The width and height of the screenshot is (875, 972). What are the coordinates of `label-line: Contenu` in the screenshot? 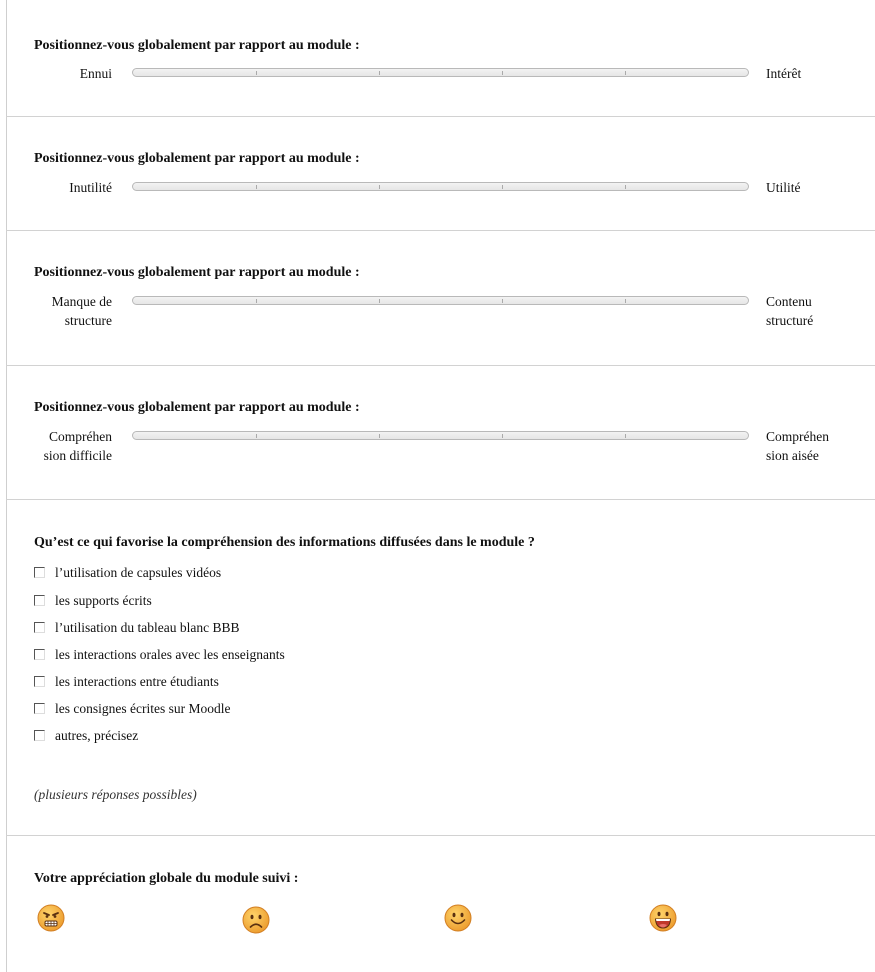 It's located at (789, 301).